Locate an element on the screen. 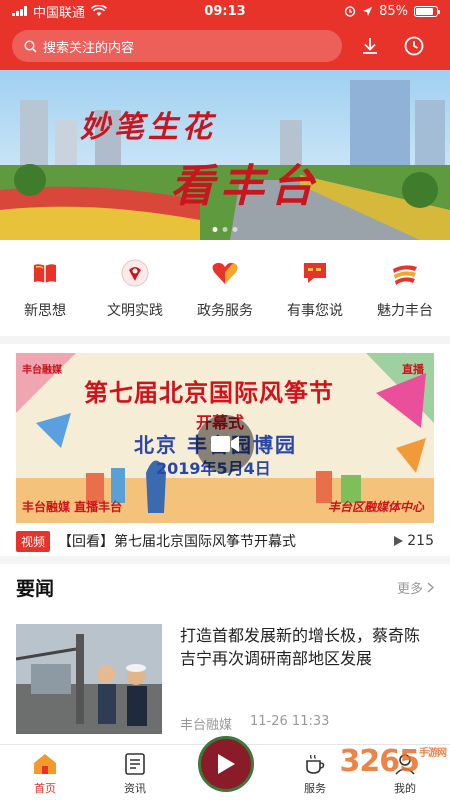  book-icon is located at coordinates (45, 273).